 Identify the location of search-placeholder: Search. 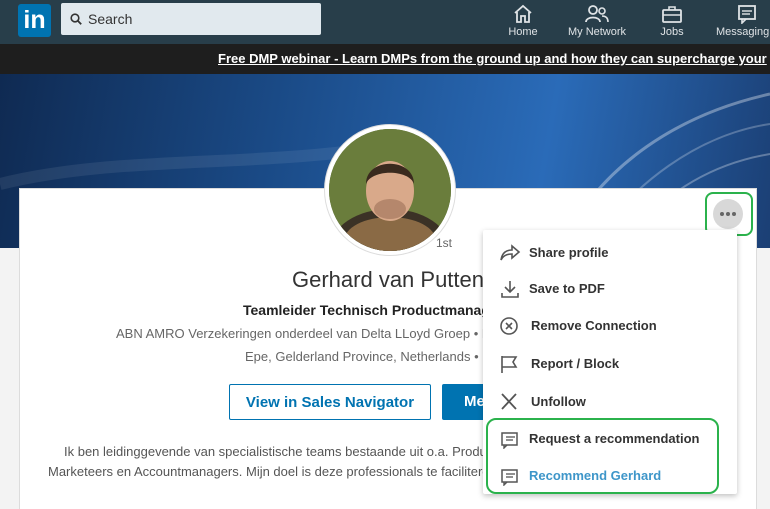
(110, 19).